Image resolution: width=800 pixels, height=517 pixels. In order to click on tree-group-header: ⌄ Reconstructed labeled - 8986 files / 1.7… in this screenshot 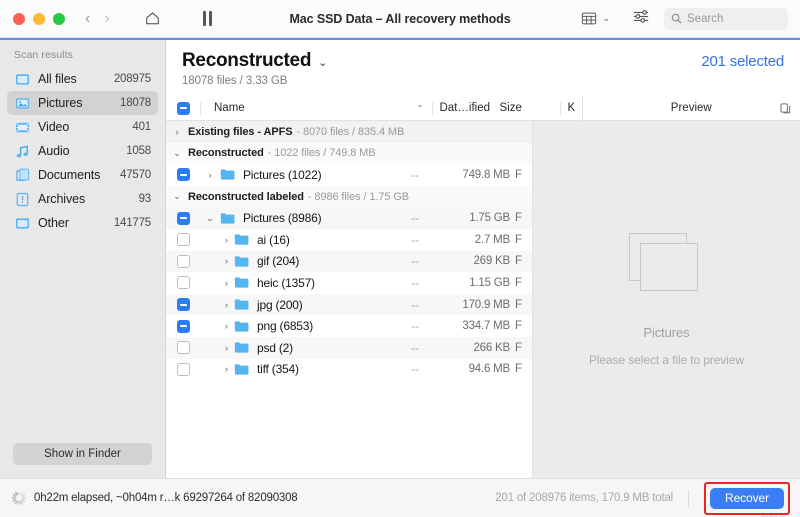, I will do `click(349, 196)`.